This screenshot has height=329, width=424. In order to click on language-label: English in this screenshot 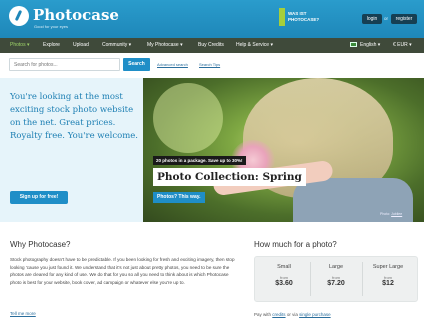, I will do `click(368, 45)`.